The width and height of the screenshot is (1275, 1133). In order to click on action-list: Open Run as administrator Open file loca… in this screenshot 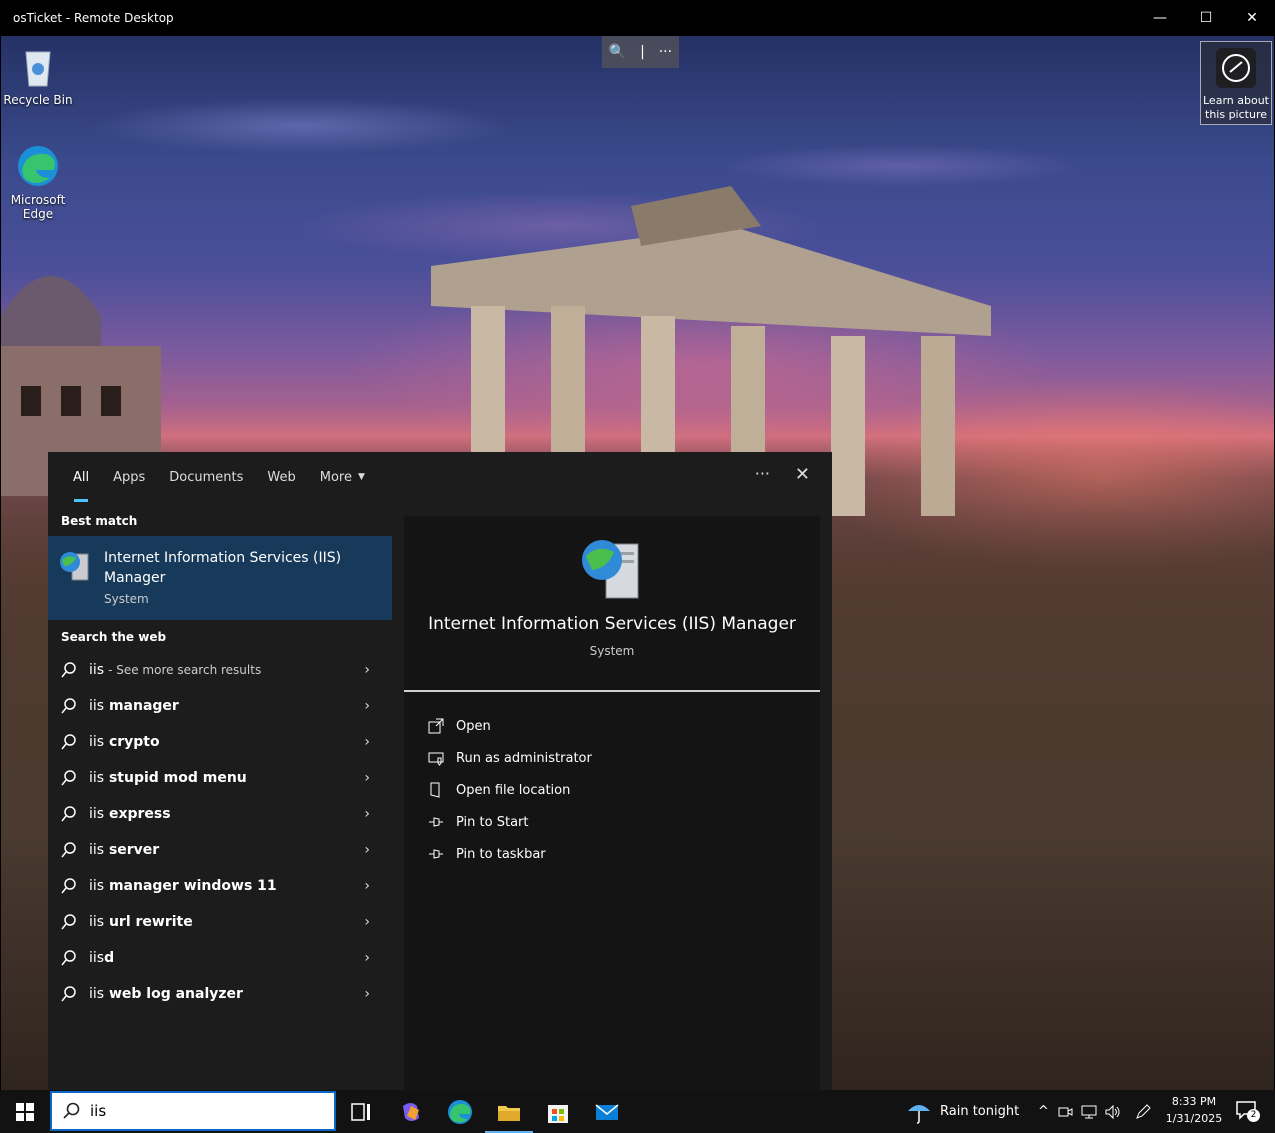, I will do `click(612, 781)`.